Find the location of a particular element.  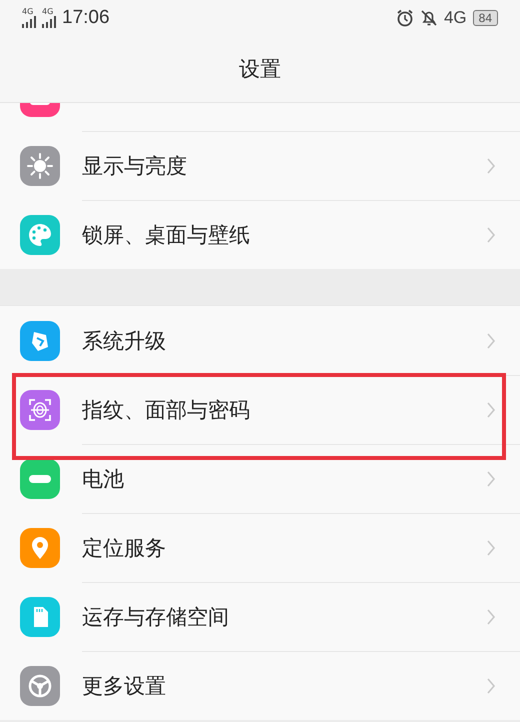

gear-icon is located at coordinates (40, 686).